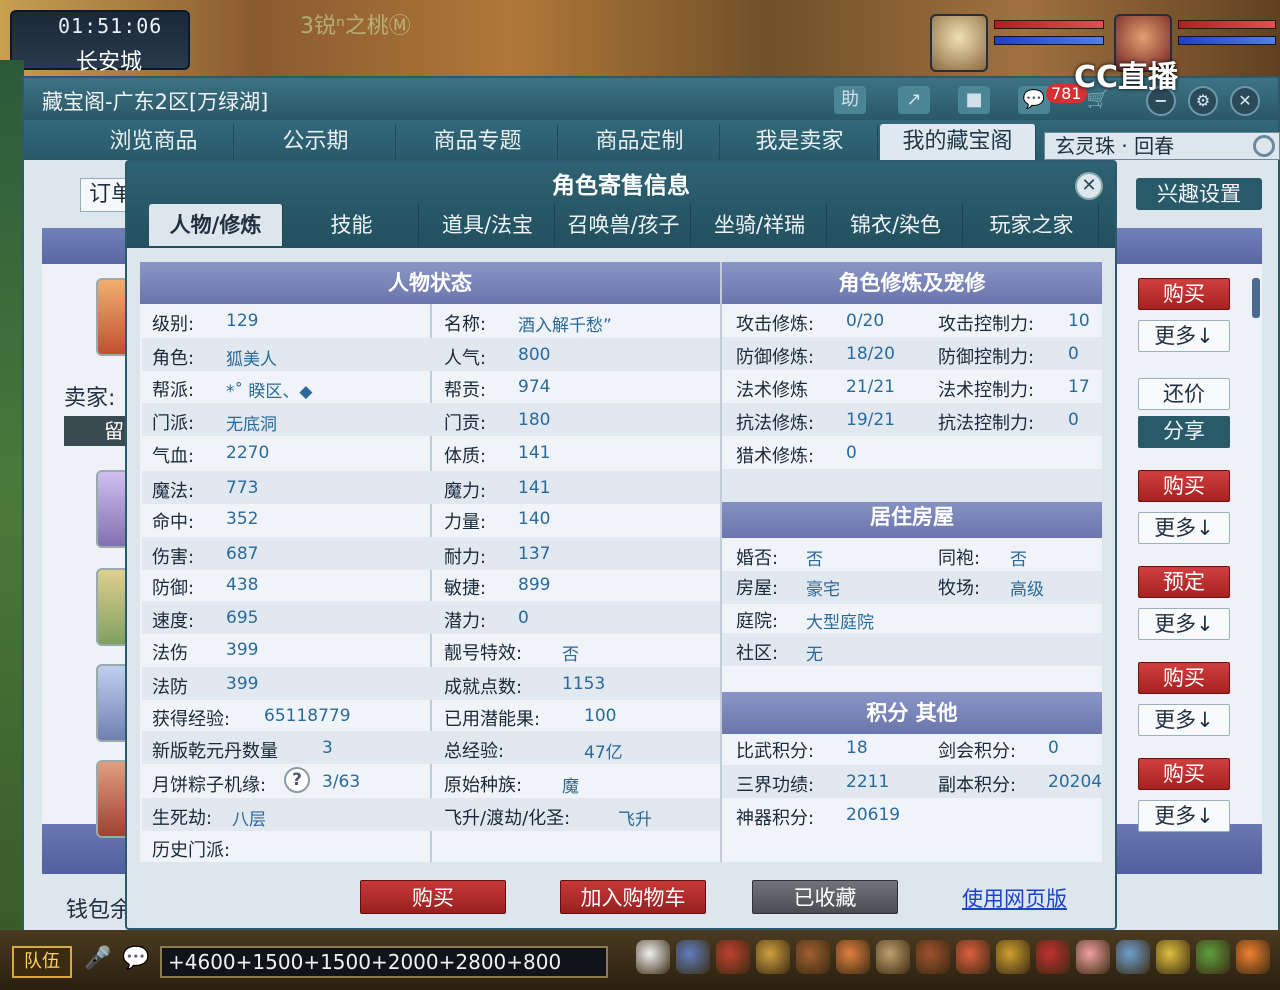 The image size is (1280, 990). I want to click on status-label: 飞升/渡劫/化圣:, so click(507, 818).